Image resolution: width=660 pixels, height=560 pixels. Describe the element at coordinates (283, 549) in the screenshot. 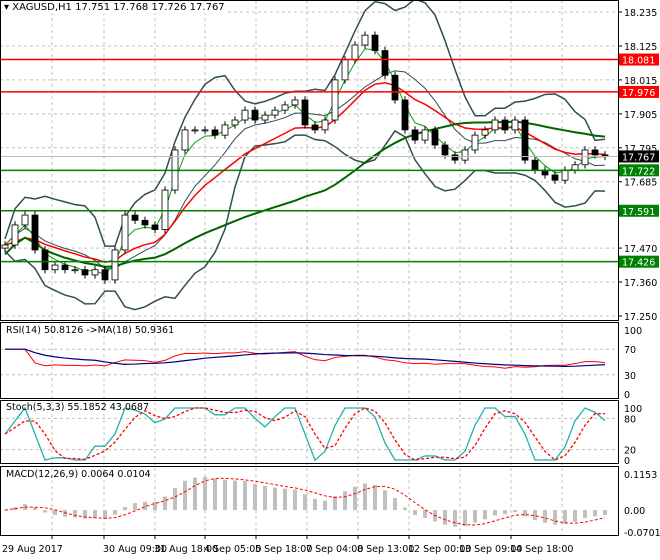

I see `time-label: 5 Sep 18:00` at that location.